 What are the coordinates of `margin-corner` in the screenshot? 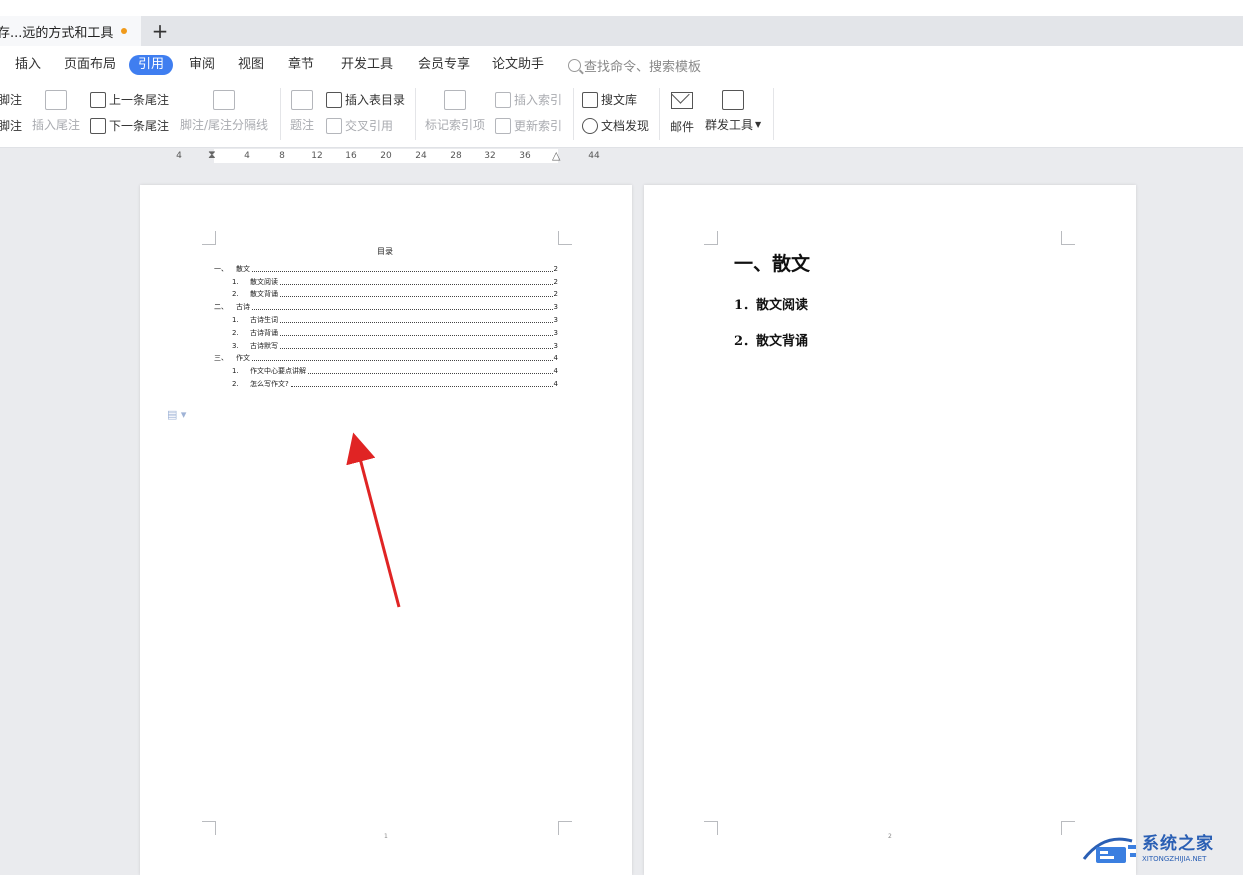 It's located at (209, 238).